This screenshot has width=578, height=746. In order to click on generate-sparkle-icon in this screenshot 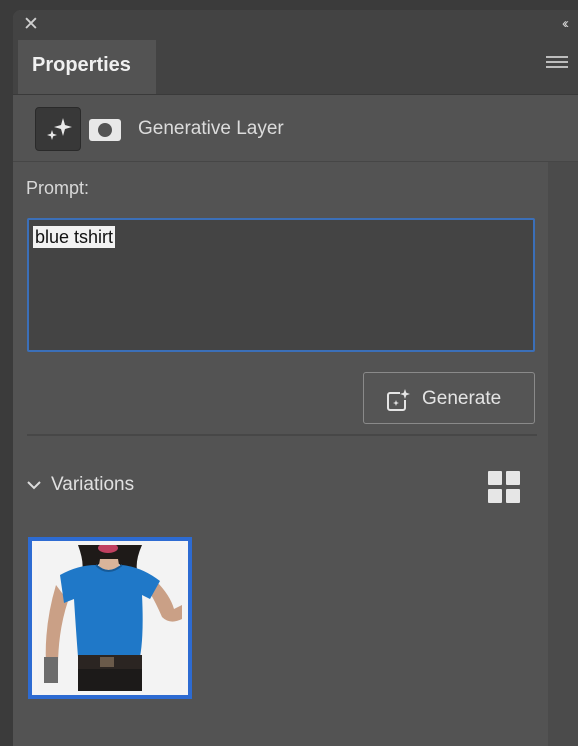, I will do `click(398, 400)`.